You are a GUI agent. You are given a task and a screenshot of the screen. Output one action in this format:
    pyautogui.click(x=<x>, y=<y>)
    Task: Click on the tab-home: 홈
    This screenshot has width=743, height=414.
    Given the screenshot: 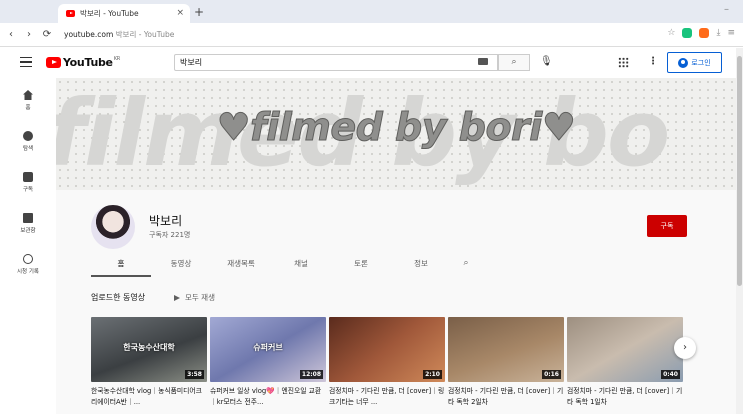 What is the action you would take?
    pyautogui.click(x=121, y=267)
    